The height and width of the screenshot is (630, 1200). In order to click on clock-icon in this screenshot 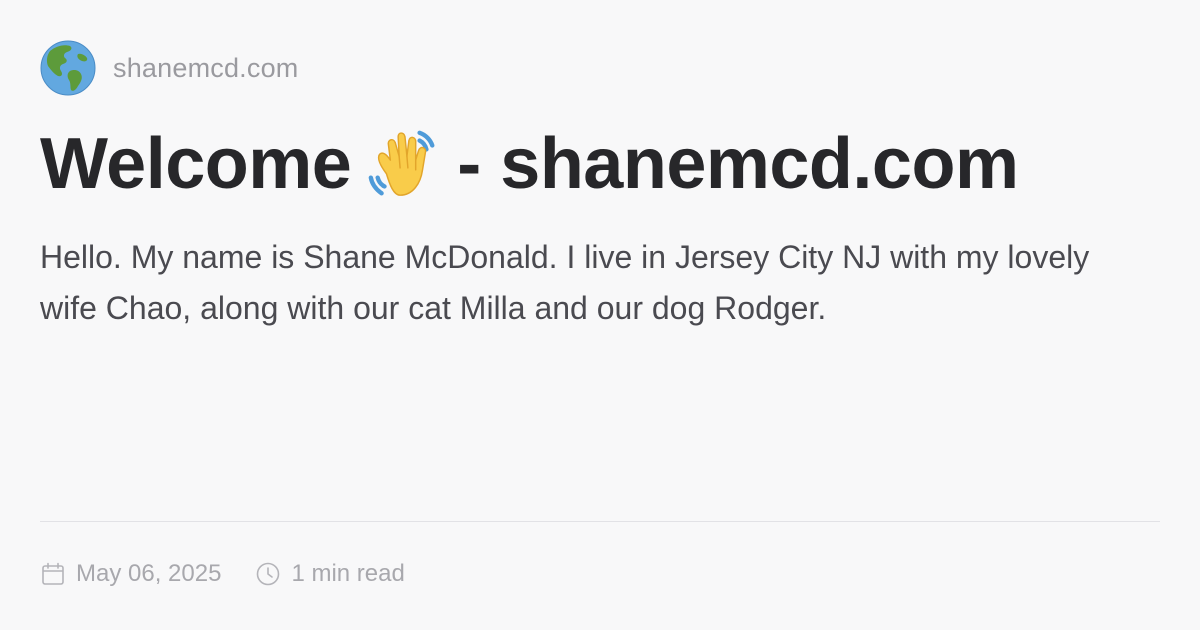, I will do `click(268, 574)`.